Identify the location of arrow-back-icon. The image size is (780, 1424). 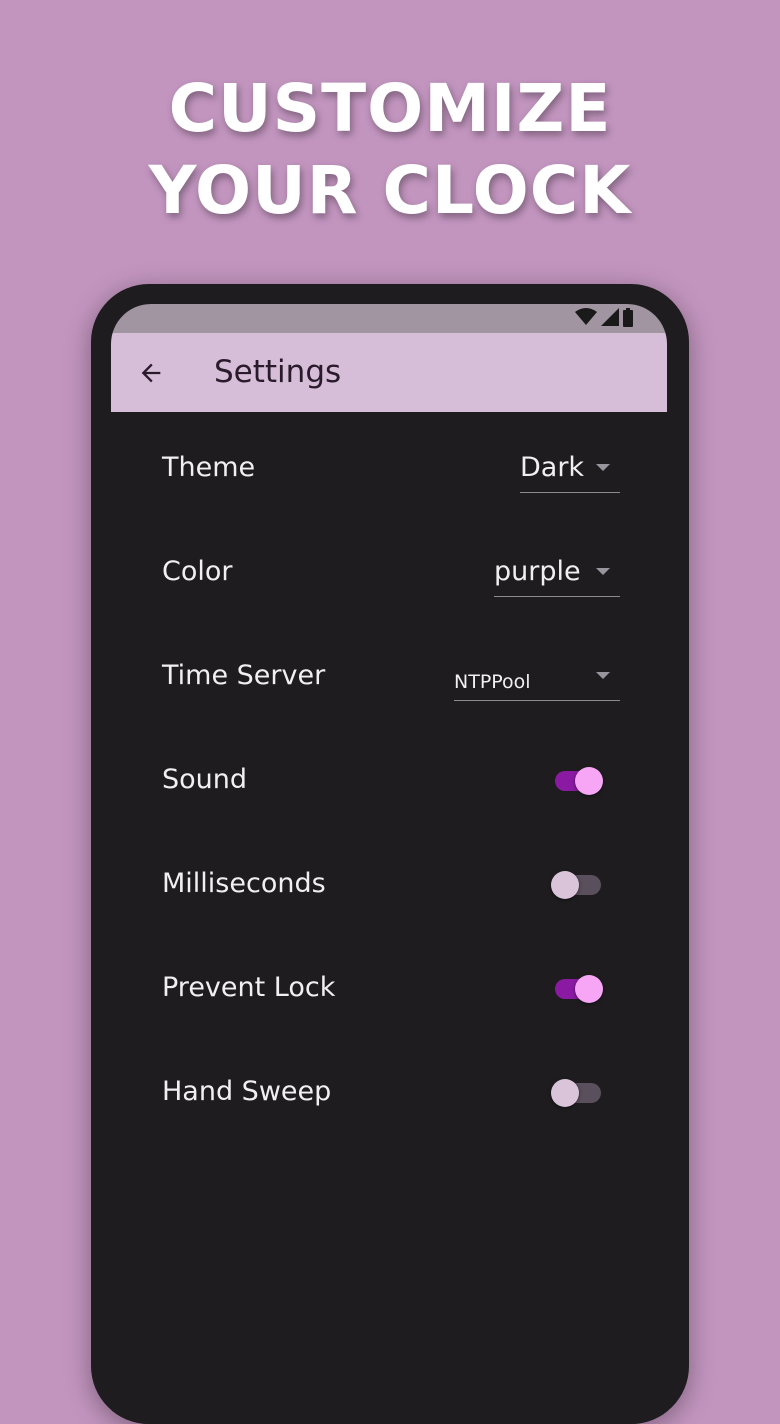
(151, 373).